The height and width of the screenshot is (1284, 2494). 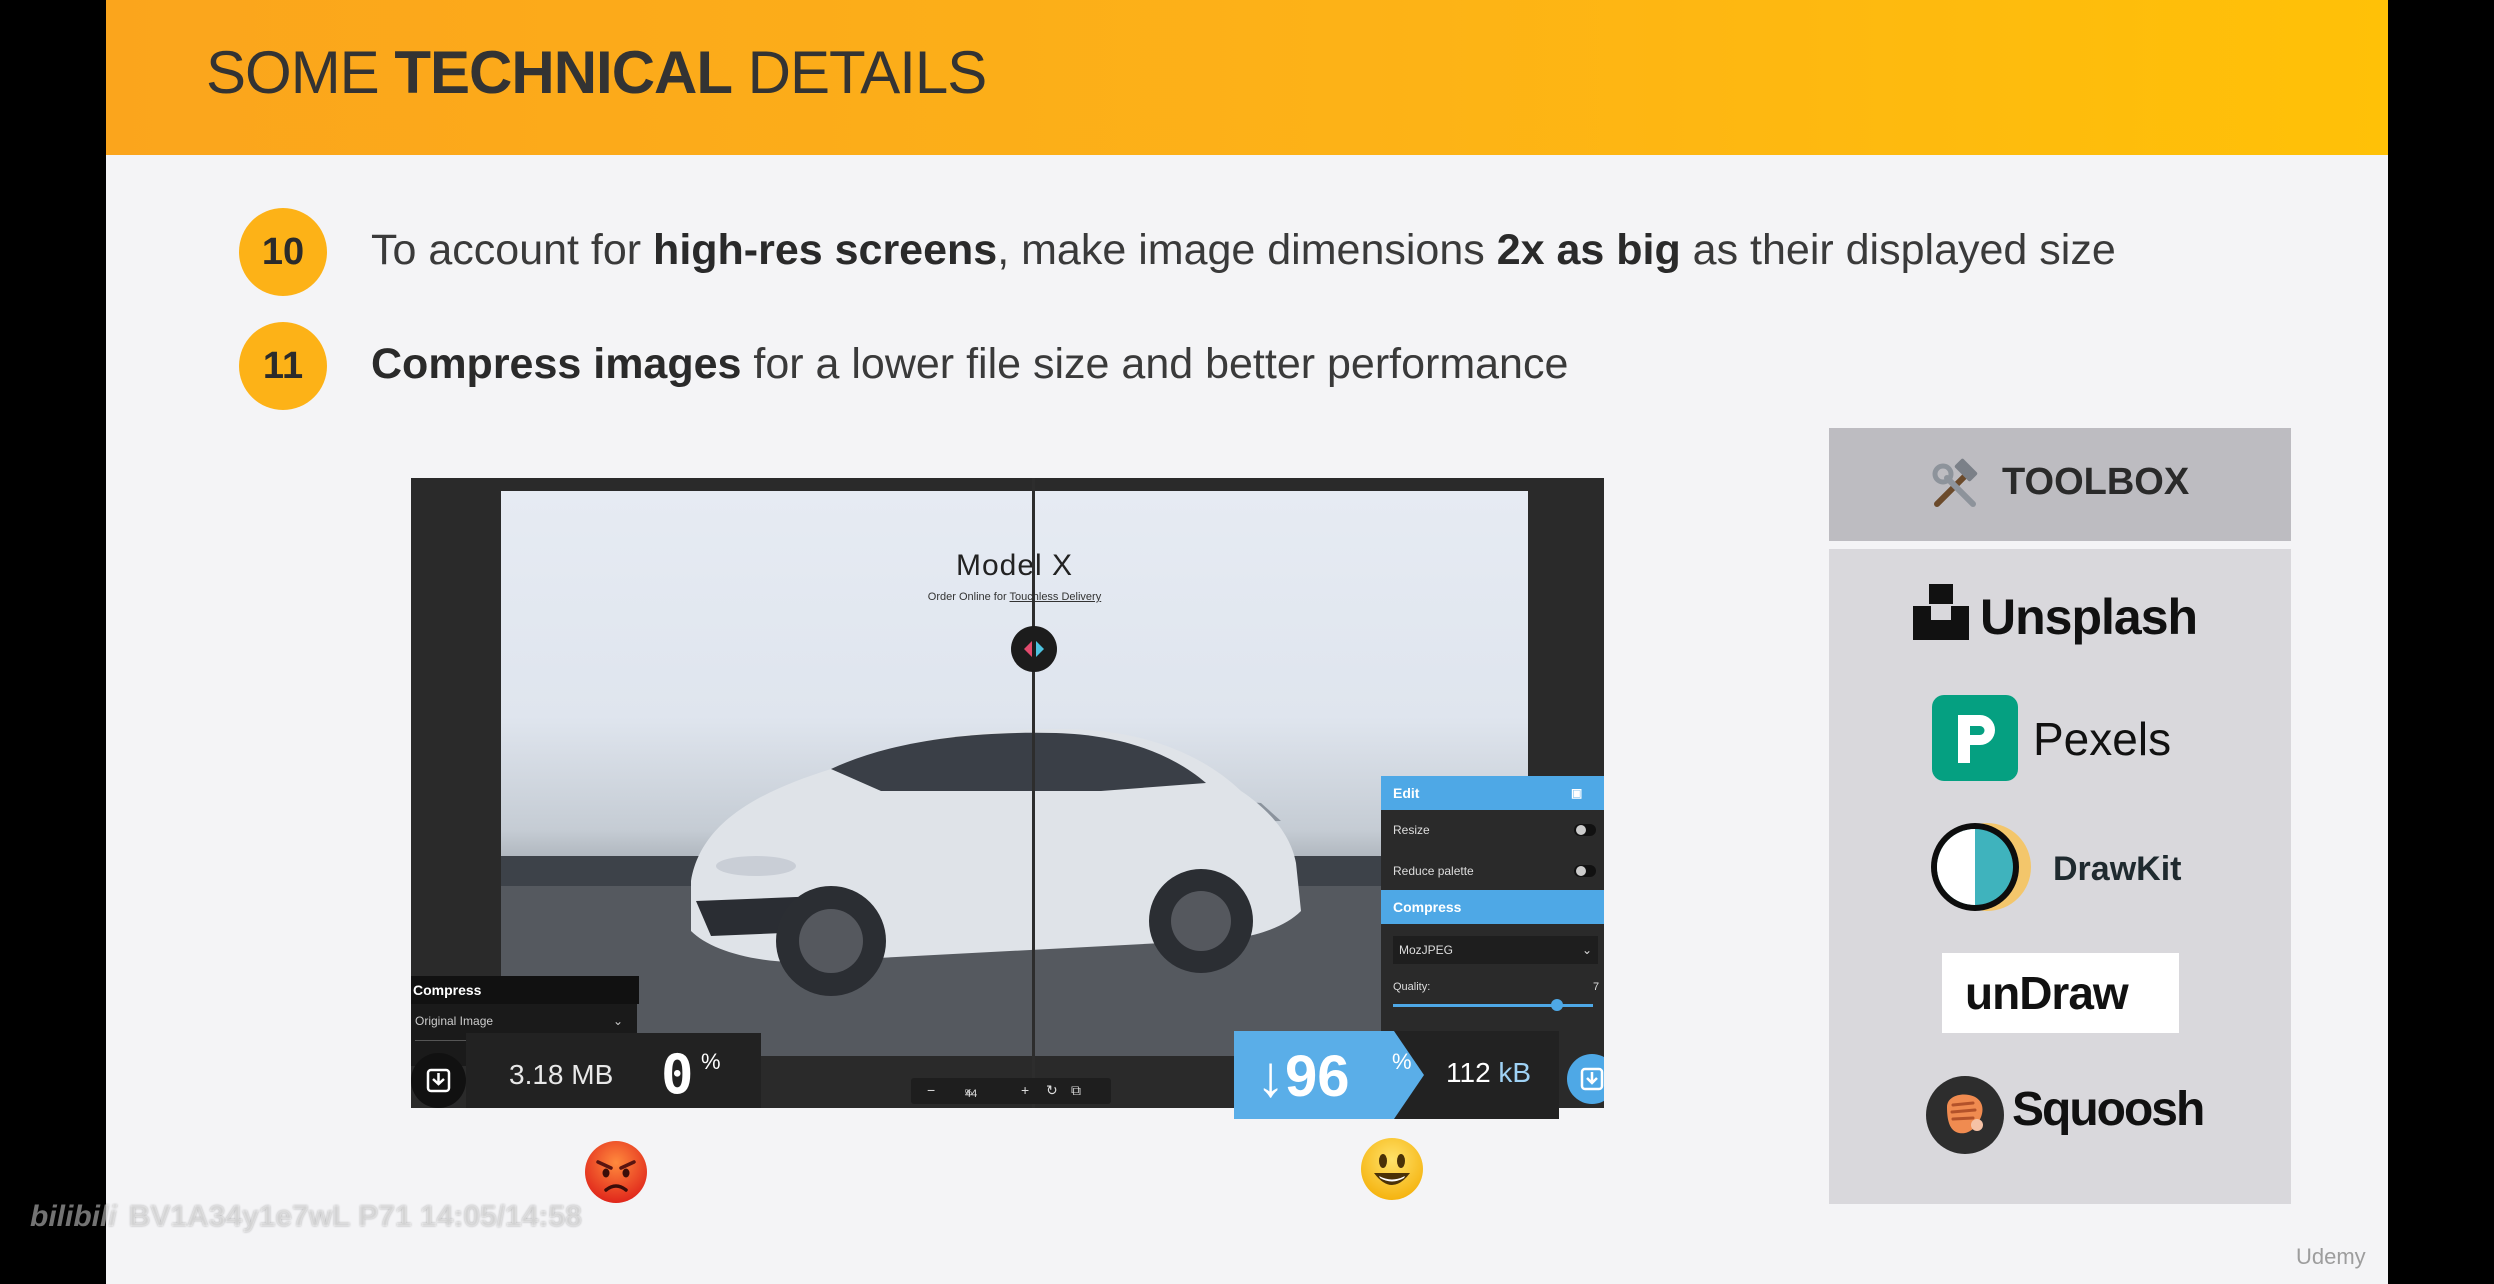 What do you see at coordinates (2108, 1109) in the screenshot?
I see `squoosh-label: Squoosh` at bounding box center [2108, 1109].